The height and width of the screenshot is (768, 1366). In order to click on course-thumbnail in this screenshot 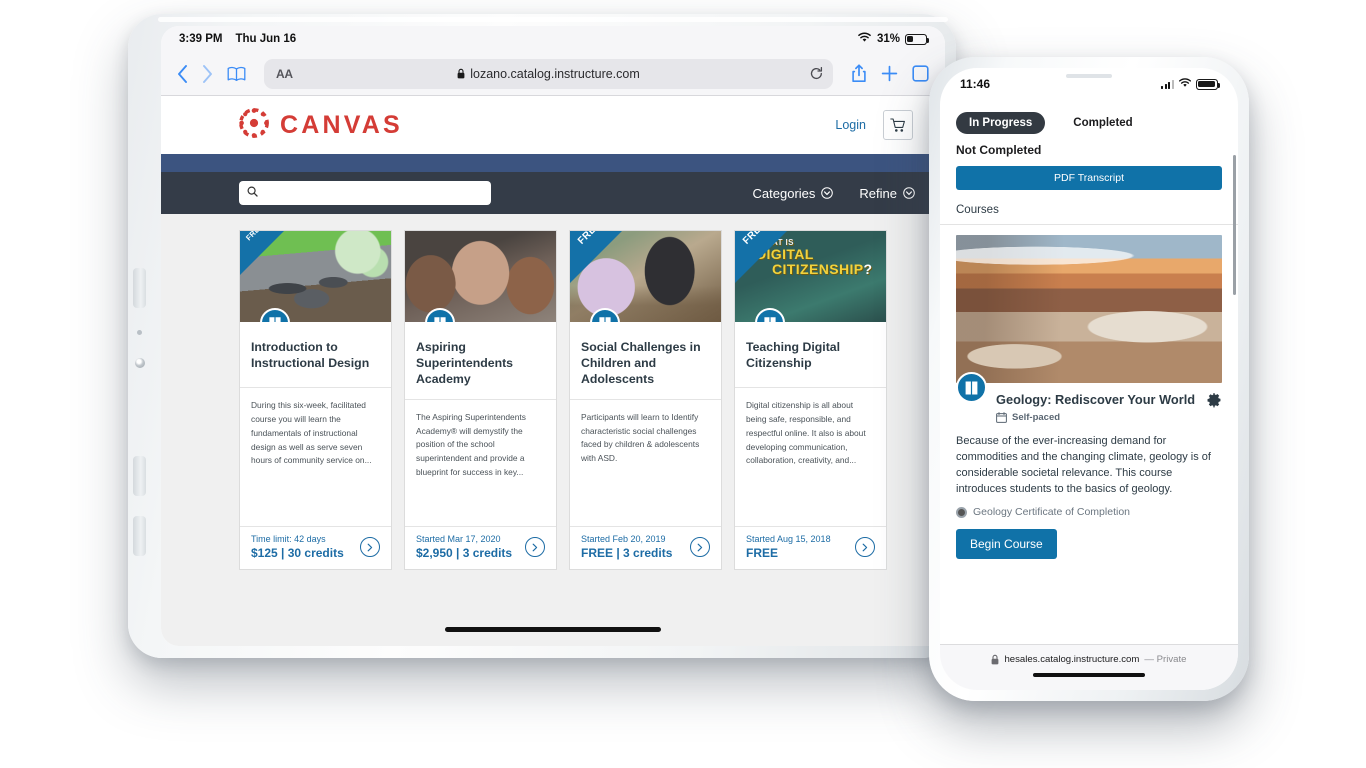, I will do `click(480, 276)`.